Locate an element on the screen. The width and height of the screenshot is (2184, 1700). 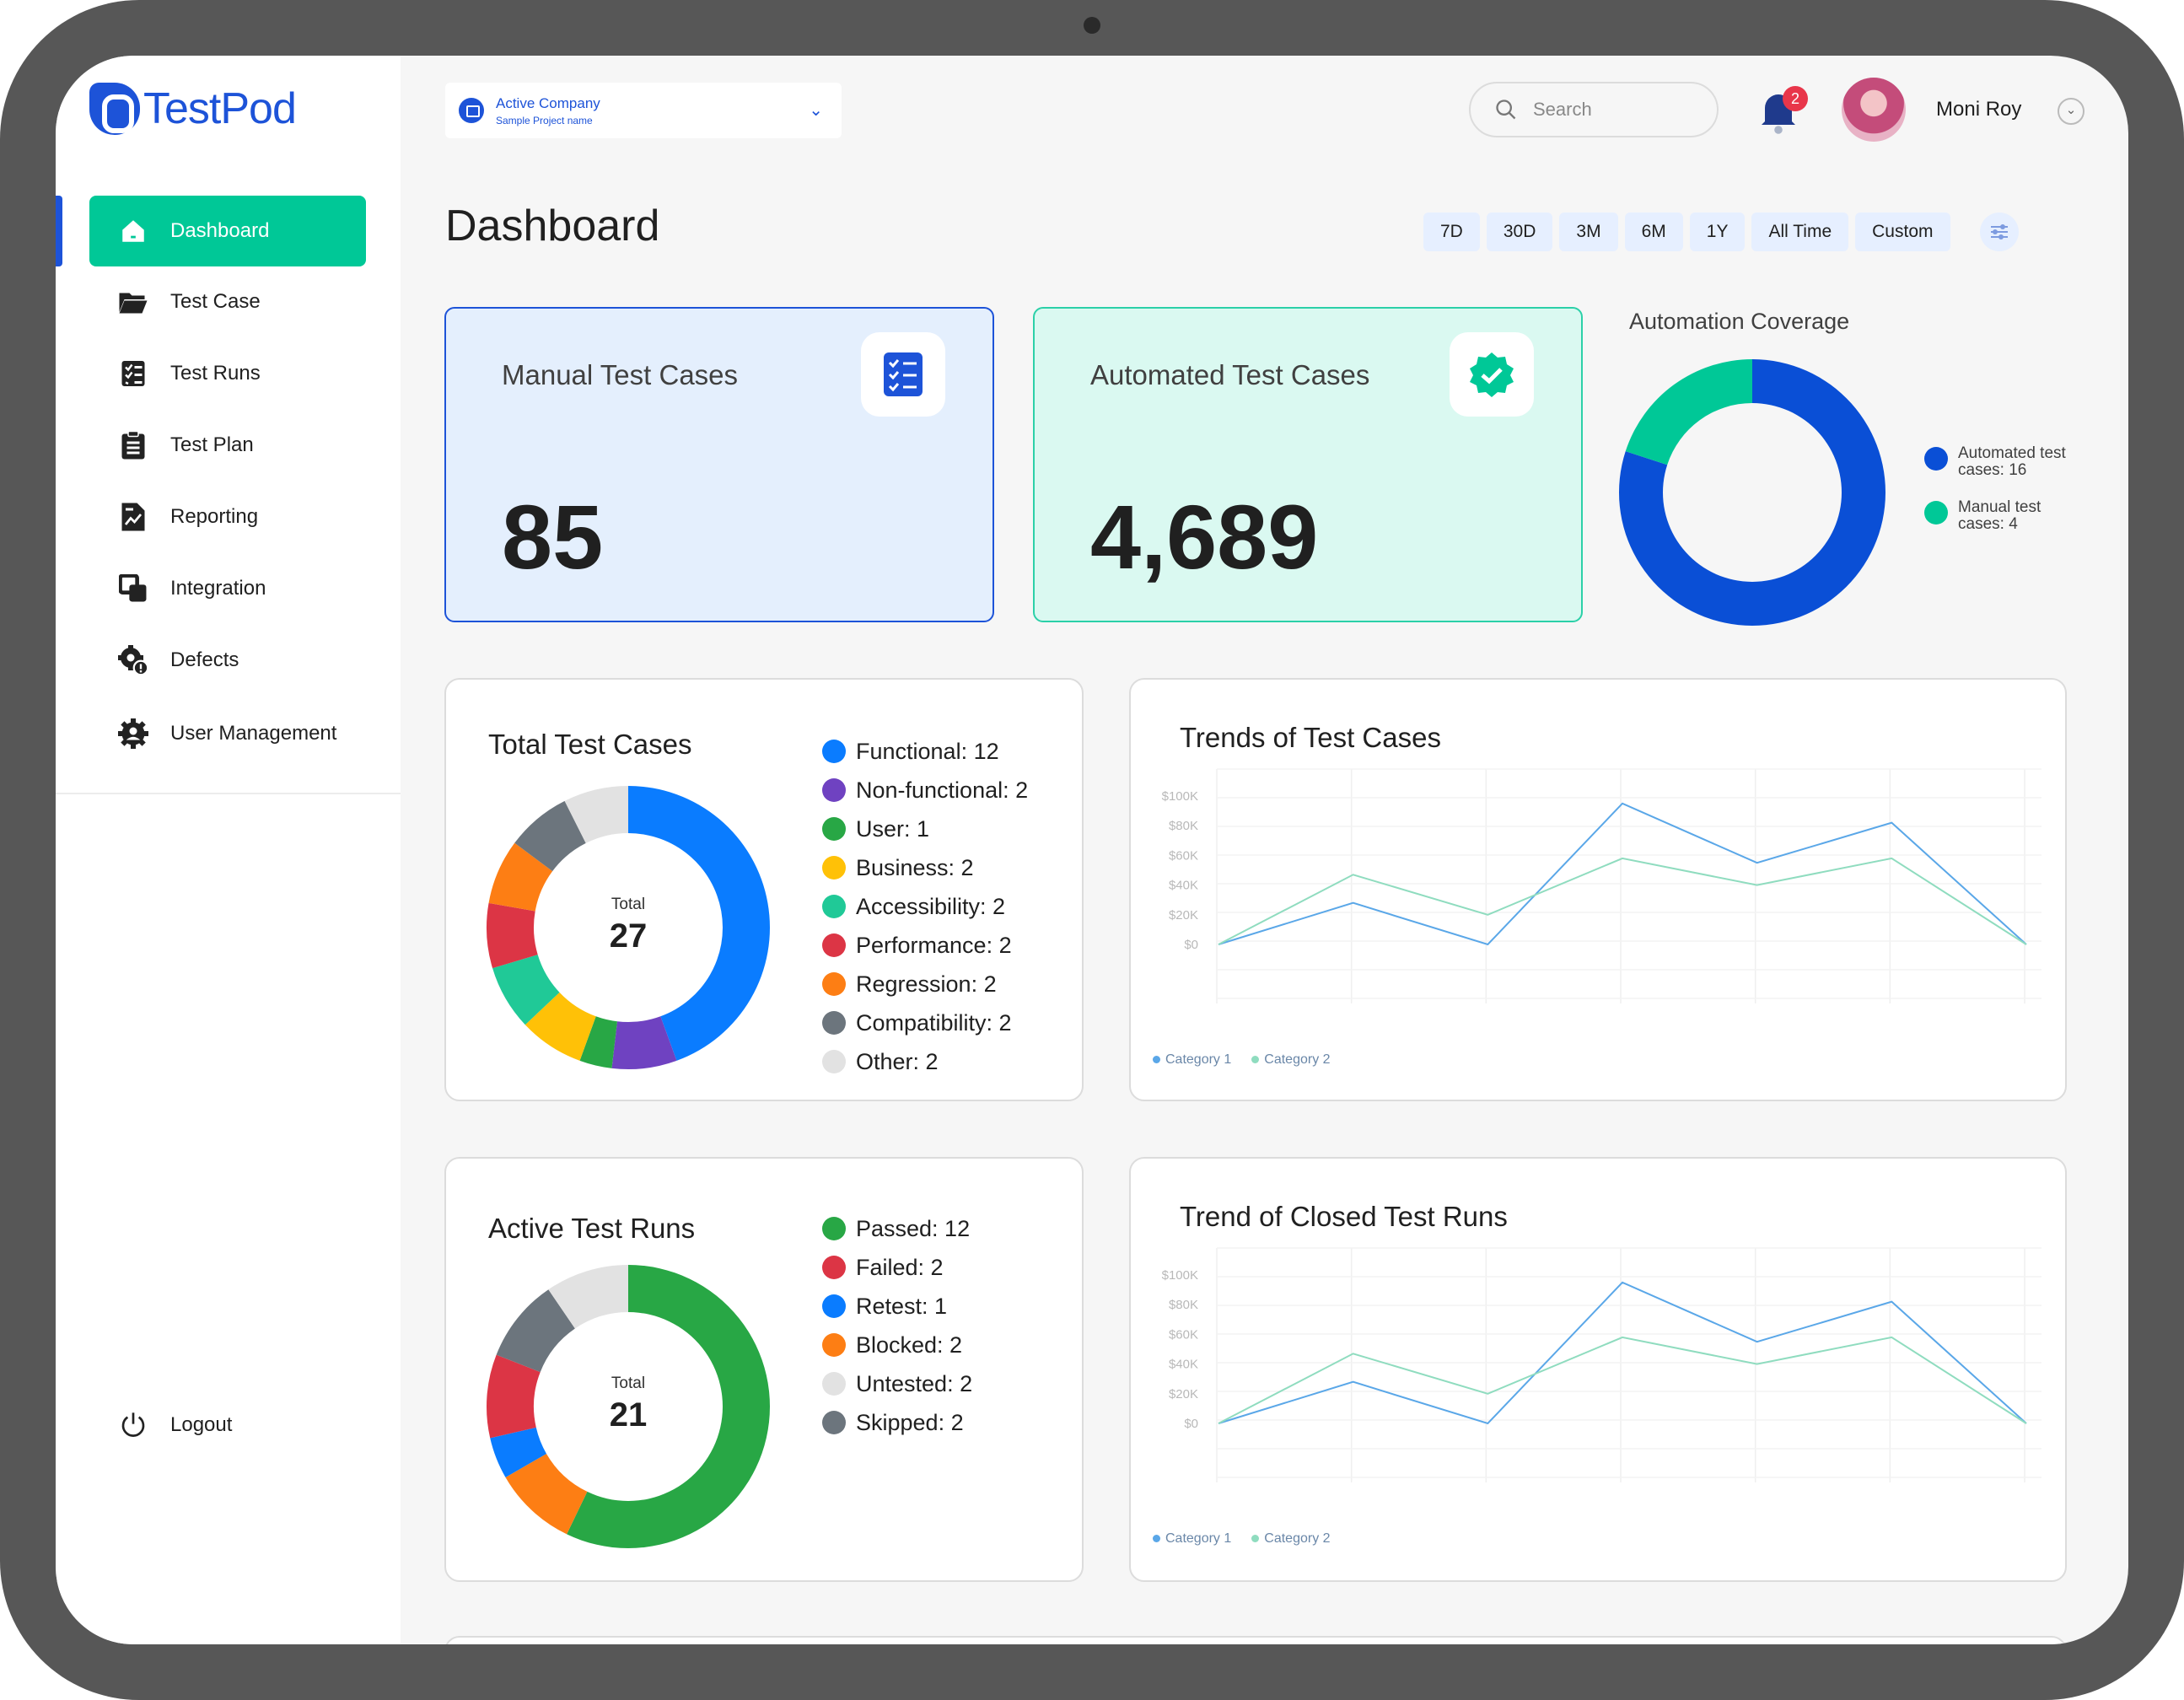
legend-label: Functional: 12 is located at coordinates (928, 751).